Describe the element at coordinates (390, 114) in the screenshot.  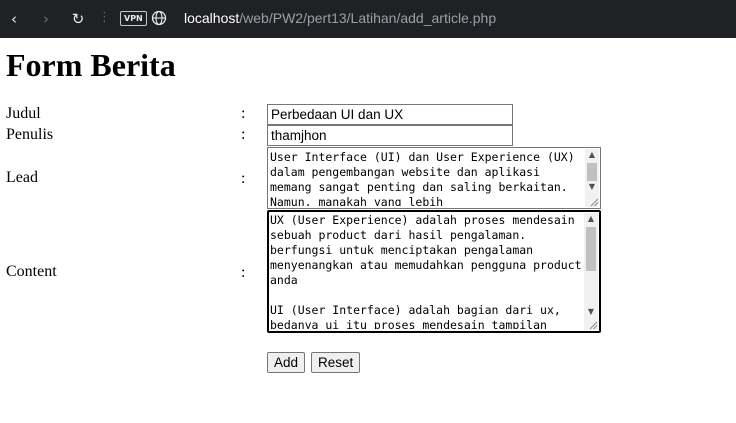
I see `judul-input` at that location.